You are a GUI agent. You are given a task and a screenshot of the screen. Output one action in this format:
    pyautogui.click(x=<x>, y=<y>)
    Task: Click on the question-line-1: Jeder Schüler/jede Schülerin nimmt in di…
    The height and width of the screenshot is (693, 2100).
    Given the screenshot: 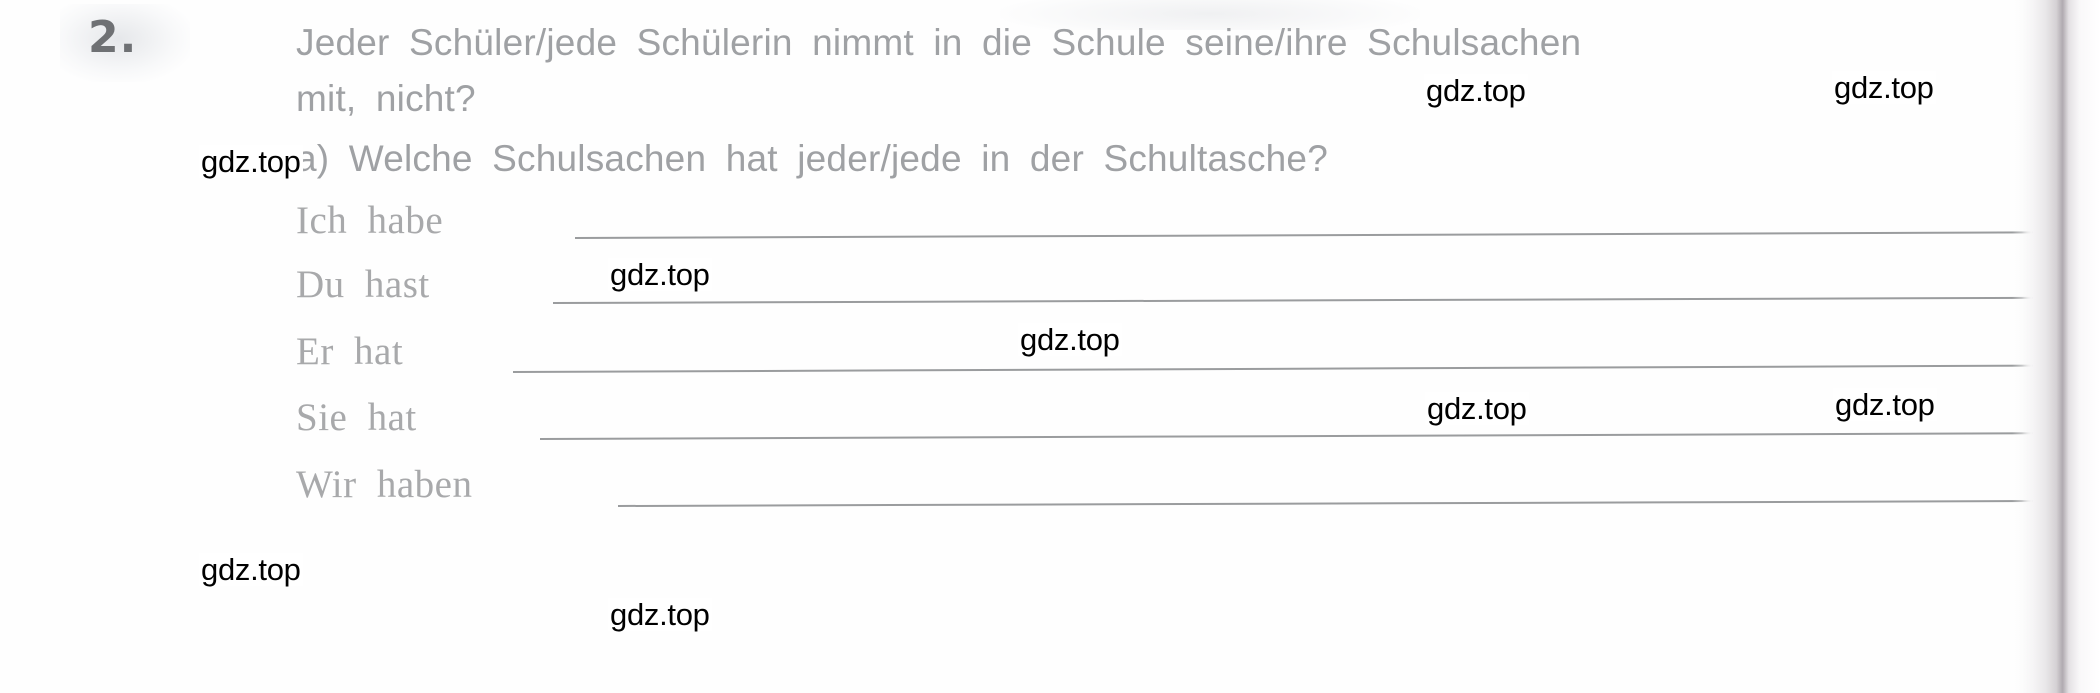 What is the action you would take?
    pyautogui.click(x=939, y=42)
    